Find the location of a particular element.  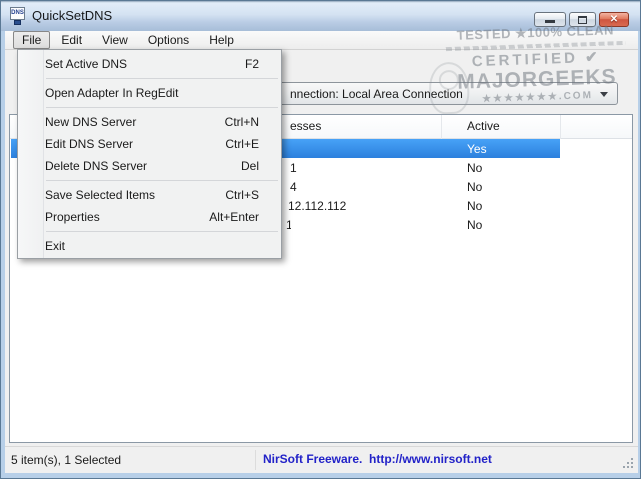

menu-item-save-selected-items: Save Selected Items Ctrl+S is located at coordinates (149, 195).